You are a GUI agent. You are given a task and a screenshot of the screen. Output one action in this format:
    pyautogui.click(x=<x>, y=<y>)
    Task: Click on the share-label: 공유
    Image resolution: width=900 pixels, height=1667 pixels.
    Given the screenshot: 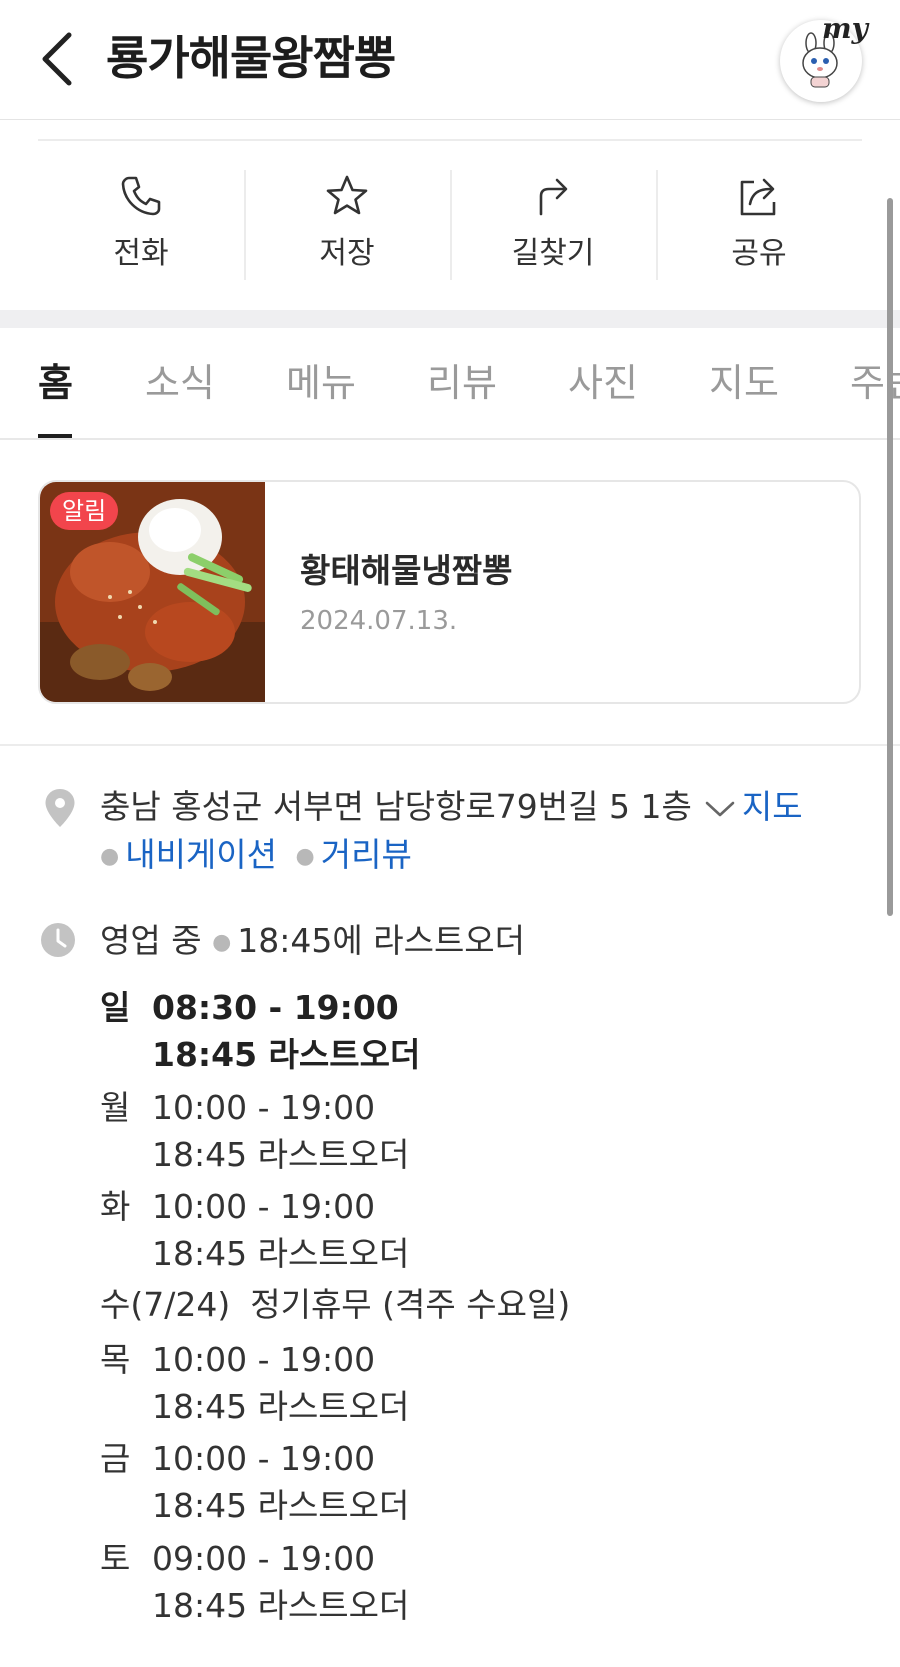 What is the action you would take?
    pyautogui.click(x=759, y=253)
    